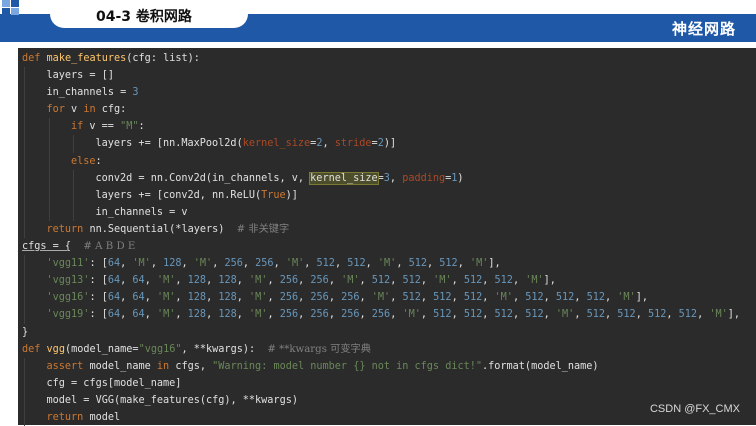 The image size is (756, 426). What do you see at coordinates (460, 178) in the screenshot?
I see `code-token: )` at bounding box center [460, 178].